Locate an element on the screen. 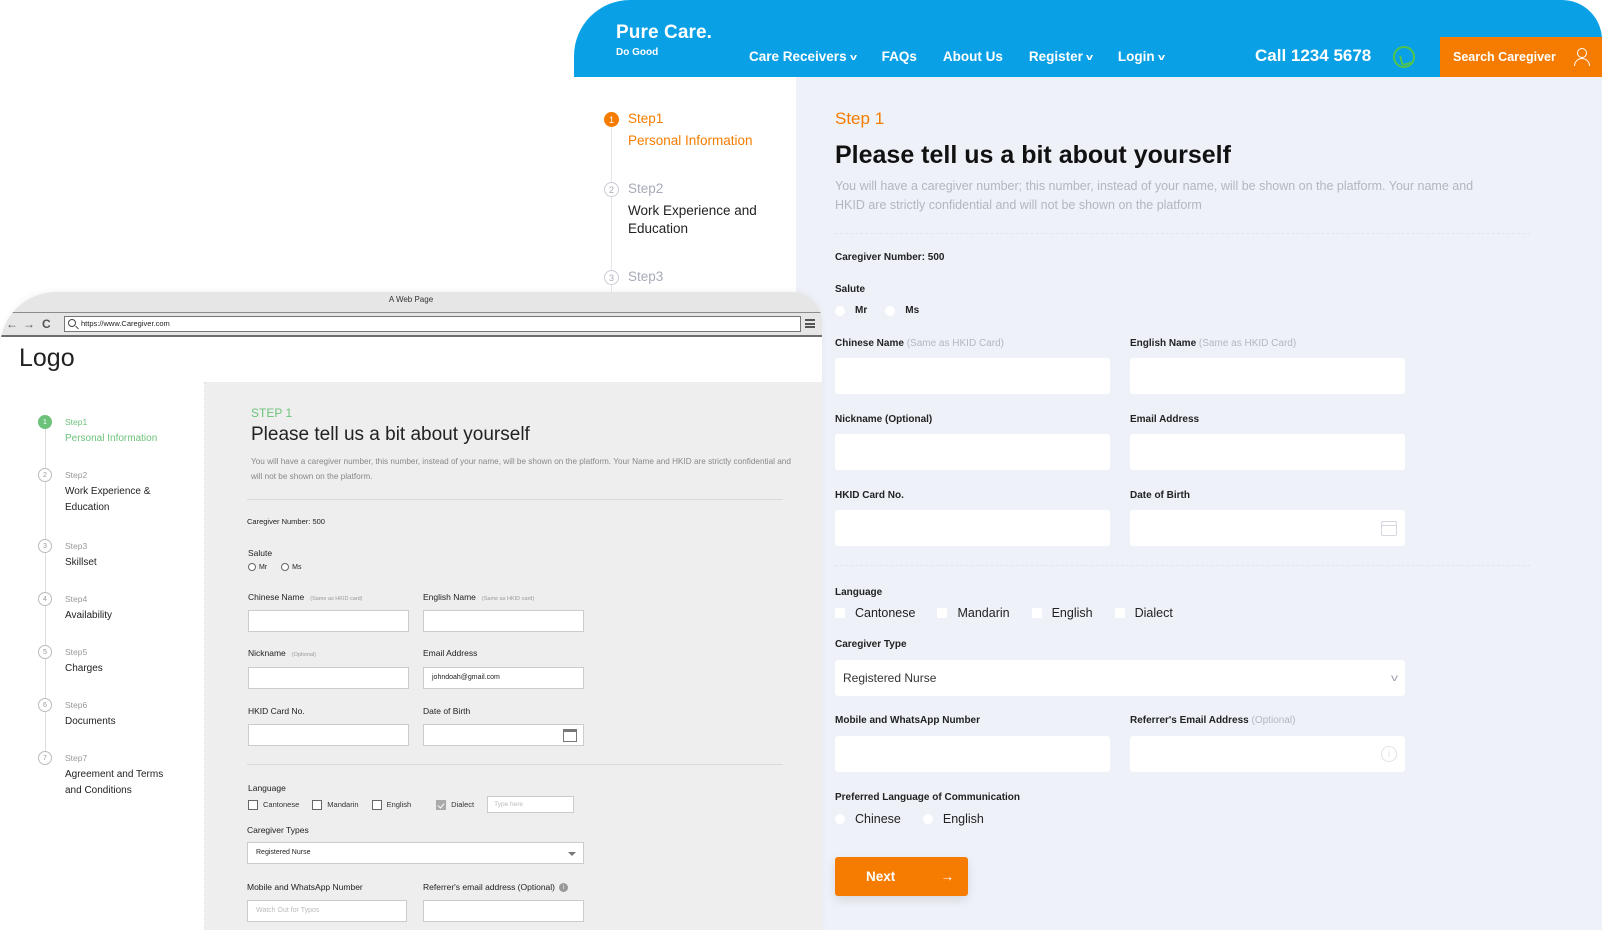 The width and height of the screenshot is (1602, 930). step-number-badge: 5 is located at coordinates (45, 652).